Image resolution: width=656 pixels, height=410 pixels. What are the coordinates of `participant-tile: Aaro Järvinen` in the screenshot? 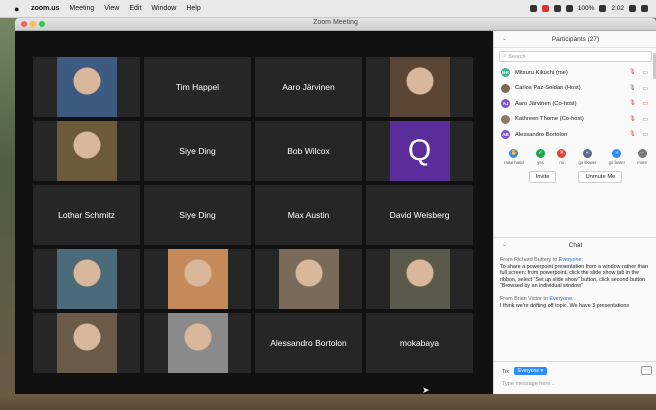 It's located at (308, 87).